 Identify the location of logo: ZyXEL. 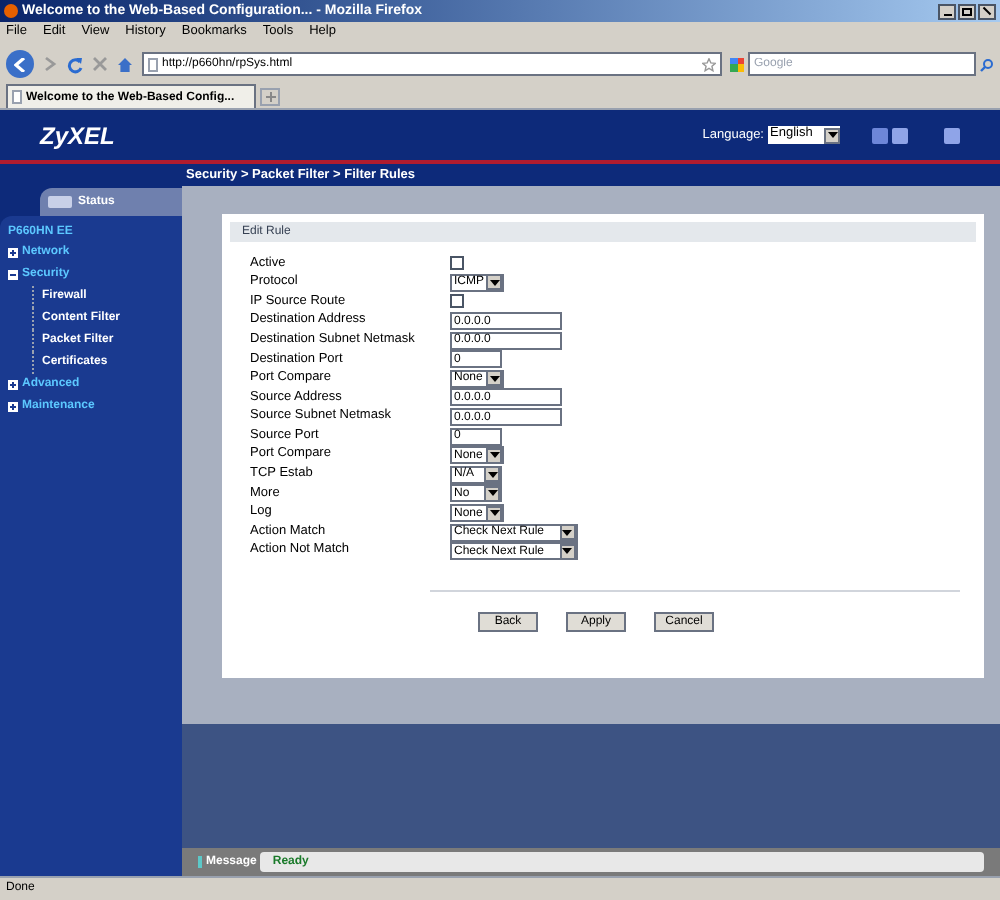
(77, 135).